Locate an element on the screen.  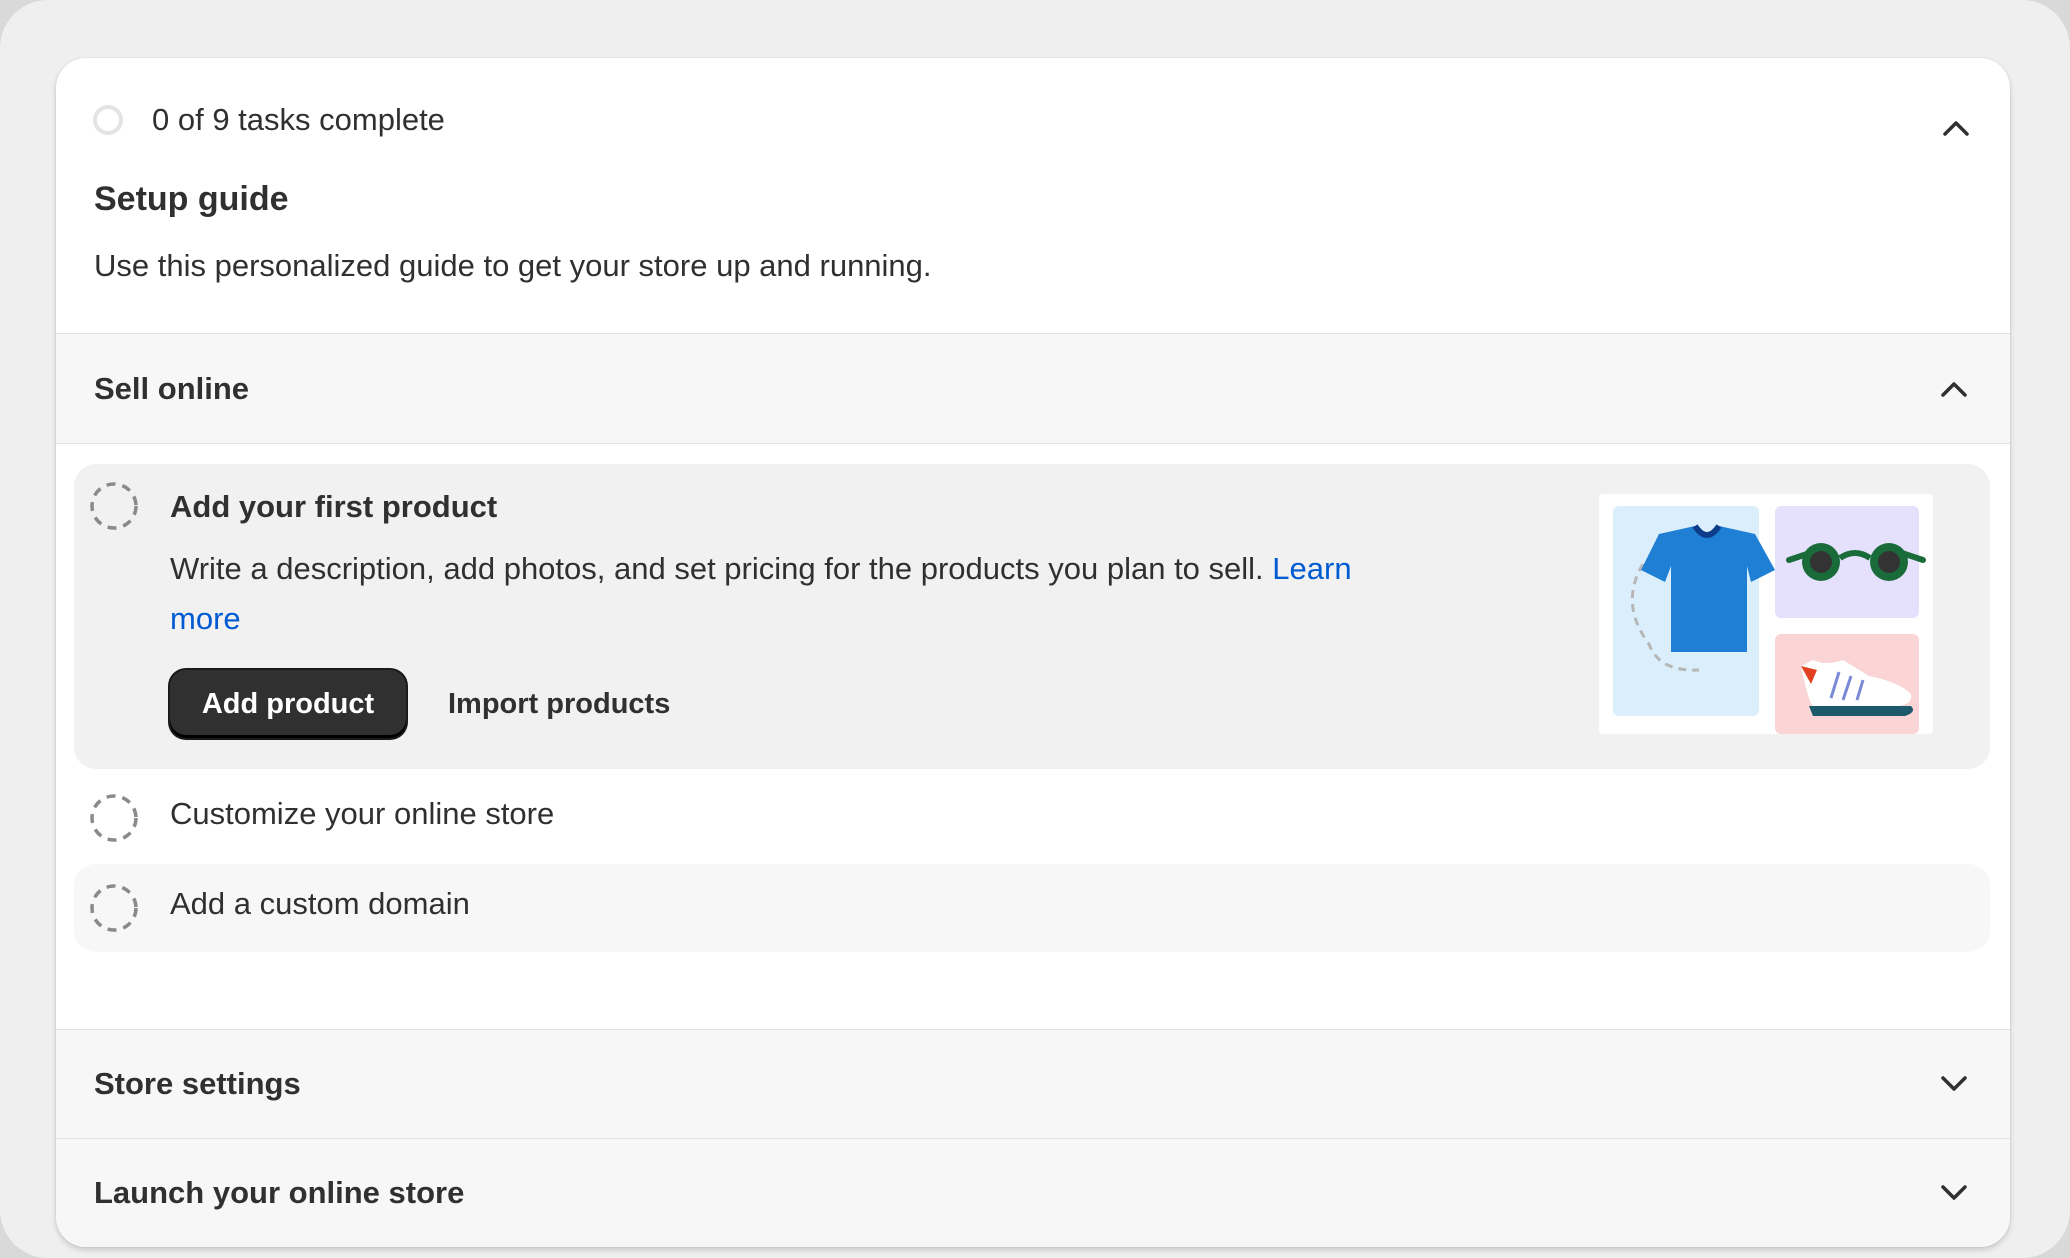
progress-ring-icon is located at coordinates (108, 120).